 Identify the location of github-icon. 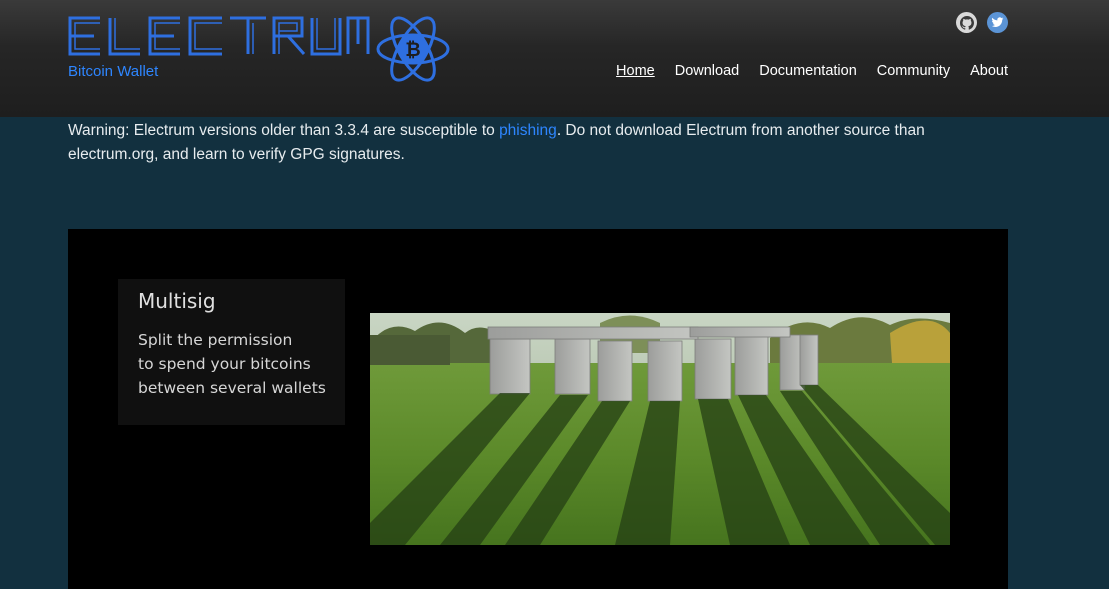
(966, 22).